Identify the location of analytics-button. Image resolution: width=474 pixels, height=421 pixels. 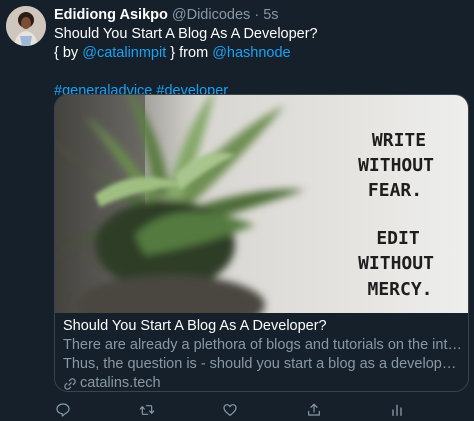
(397, 410).